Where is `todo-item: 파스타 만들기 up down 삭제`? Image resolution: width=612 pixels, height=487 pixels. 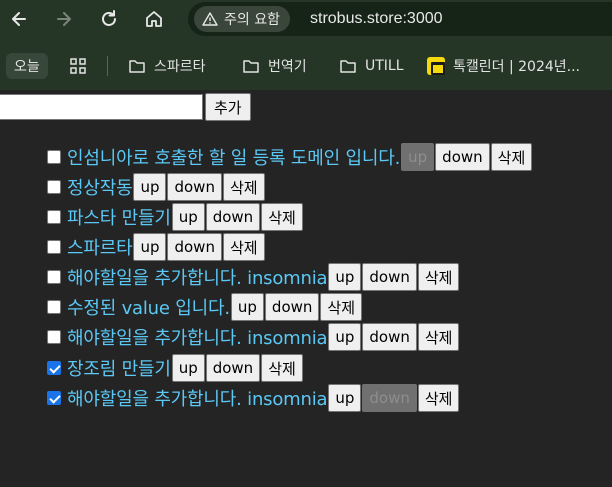
todo-item: 파스타 만들기 up down 삭제 is located at coordinates (175, 217).